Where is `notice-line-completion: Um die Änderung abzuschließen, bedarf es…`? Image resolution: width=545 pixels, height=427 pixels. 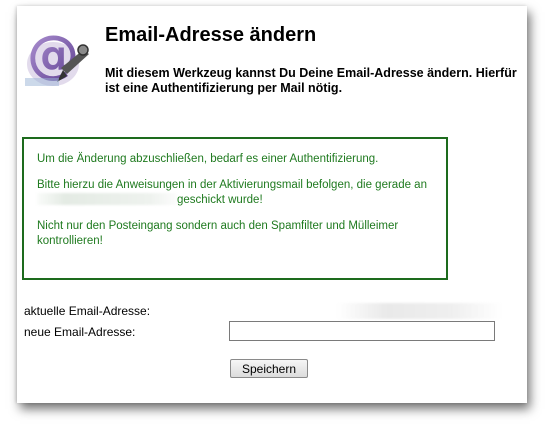
notice-line-completion: Um die Änderung abzuschließen, bedarf es… is located at coordinates (208, 159).